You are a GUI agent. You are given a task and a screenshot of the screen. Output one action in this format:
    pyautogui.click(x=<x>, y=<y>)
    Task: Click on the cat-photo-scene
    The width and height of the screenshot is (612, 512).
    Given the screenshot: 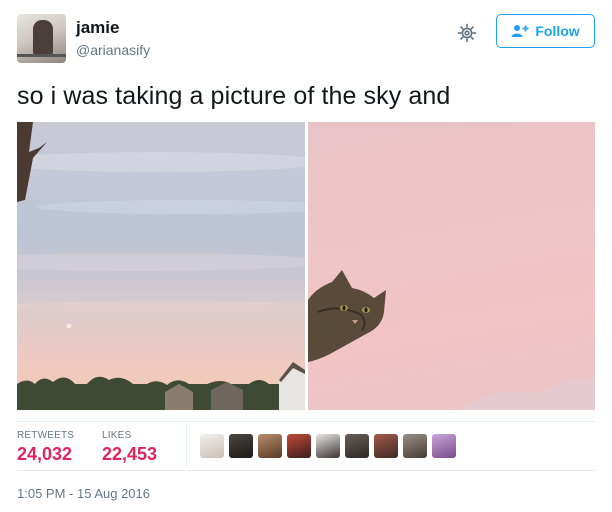 What is the action you would take?
    pyautogui.click(x=451, y=340)
    